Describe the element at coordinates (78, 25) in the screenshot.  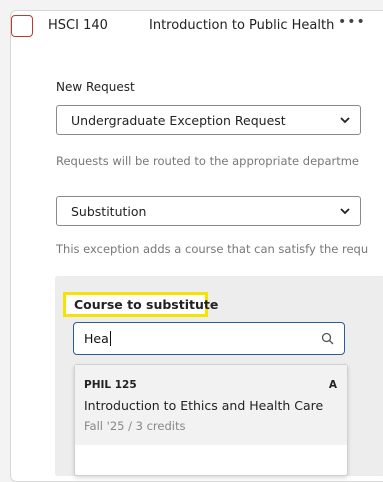
I see `course-code: HSCI 140` at that location.